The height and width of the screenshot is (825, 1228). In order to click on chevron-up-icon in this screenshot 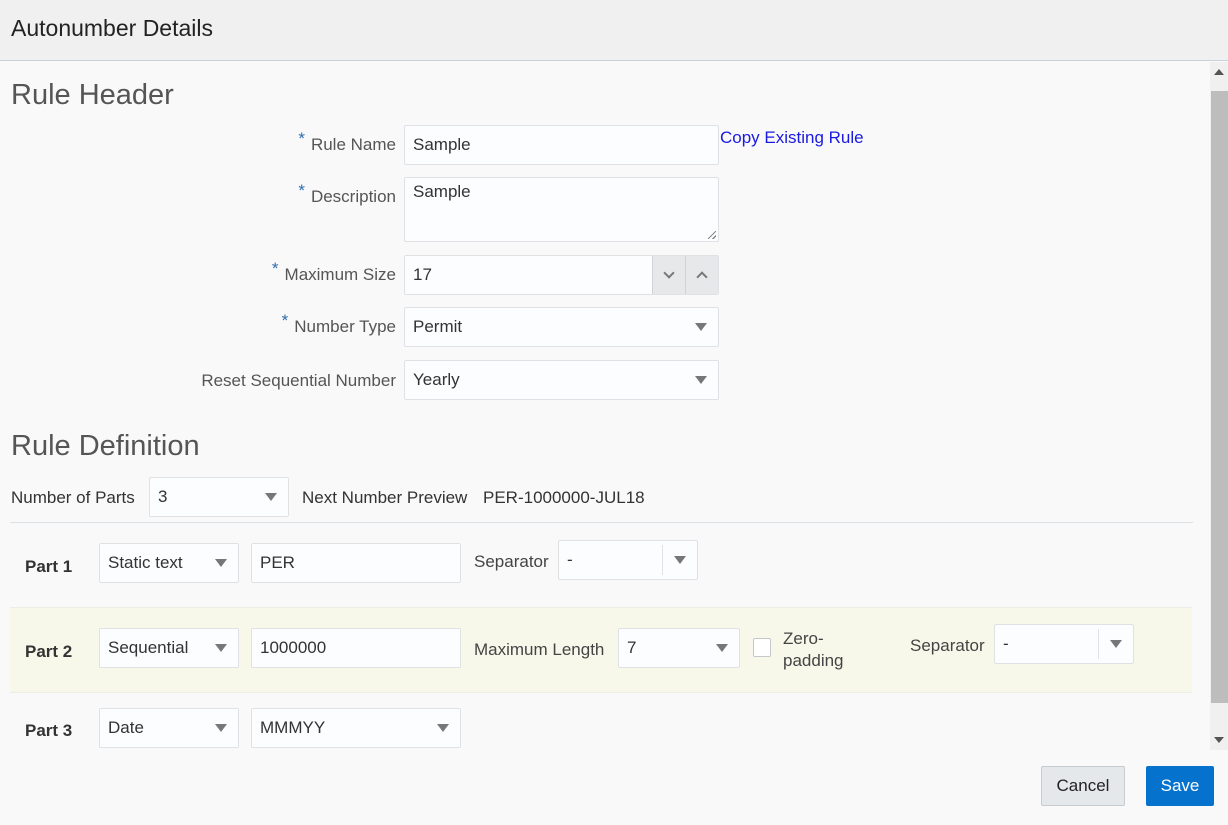, I will do `click(702, 277)`.